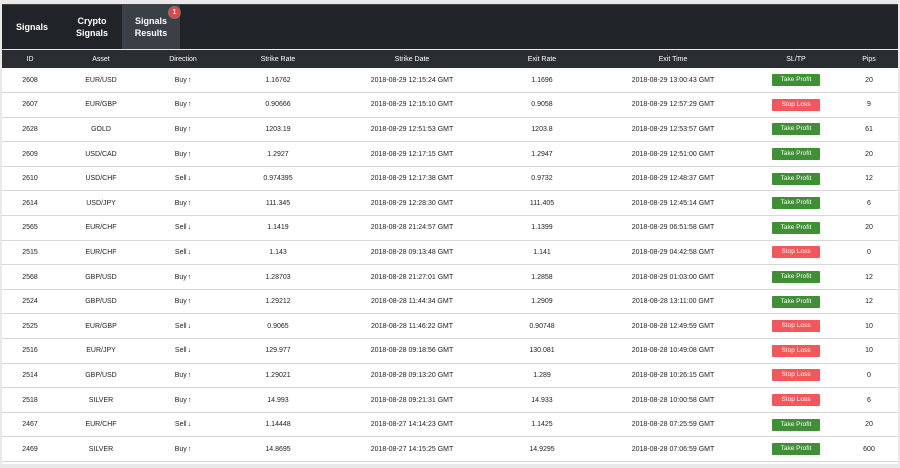  Describe the element at coordinates (151, 27) in the screenshot. I see `tab-signals-results: Signals Results 1` at that location.